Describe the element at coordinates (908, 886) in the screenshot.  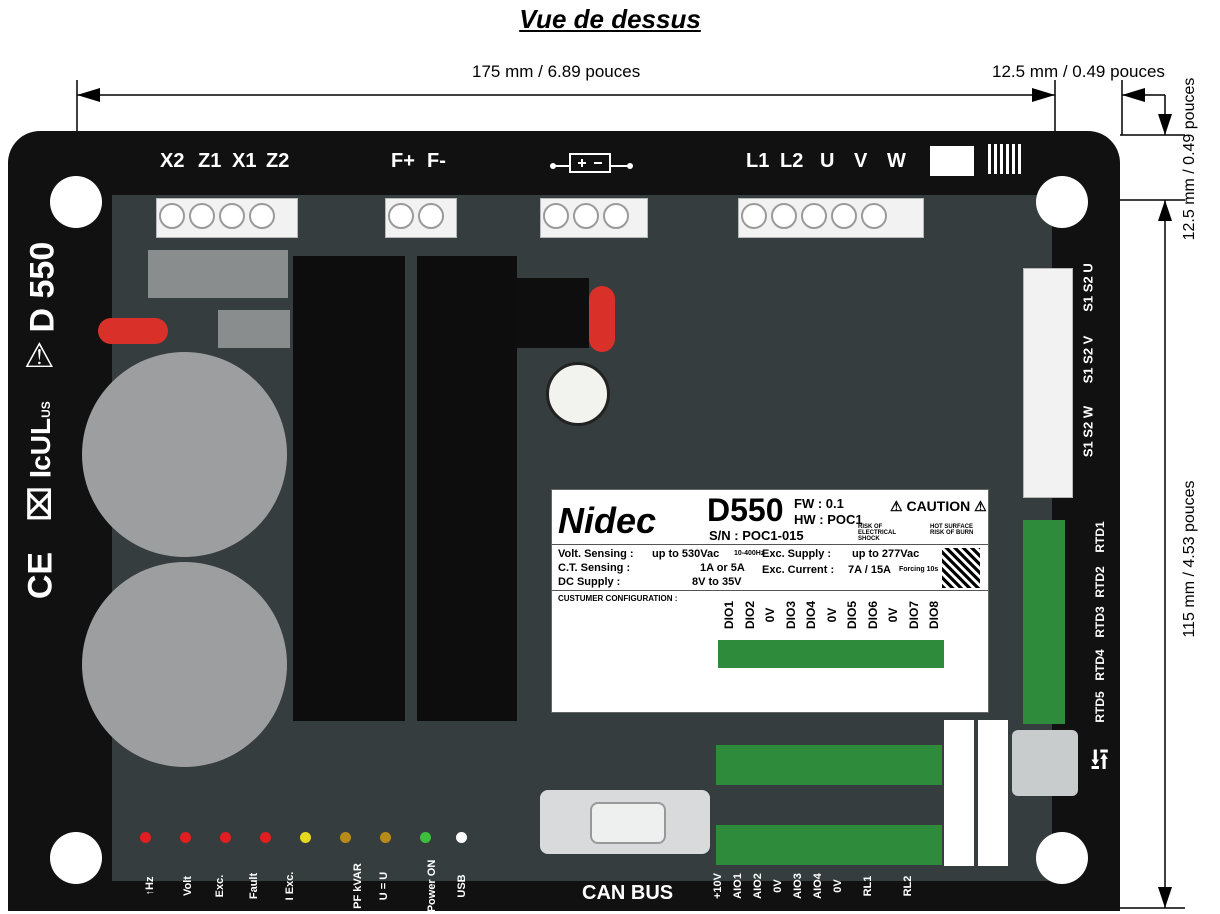
I see `label-rl2: RL2` at that location.